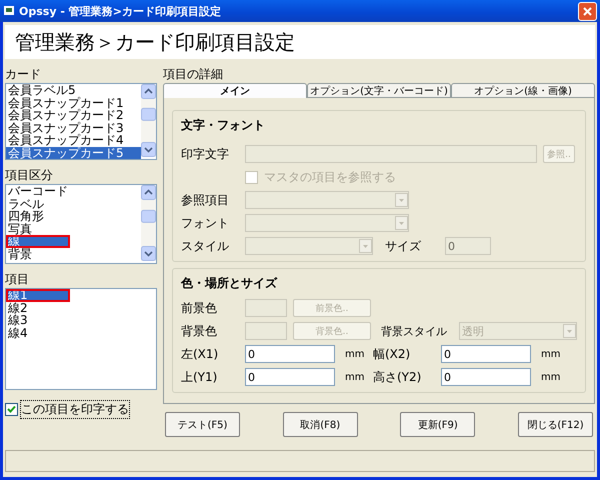 This screenshot has height=480, width=600. Describe the element at coordinates (202, 424) in the screenshot. I see `action-button: テスト(F5)` at that location.